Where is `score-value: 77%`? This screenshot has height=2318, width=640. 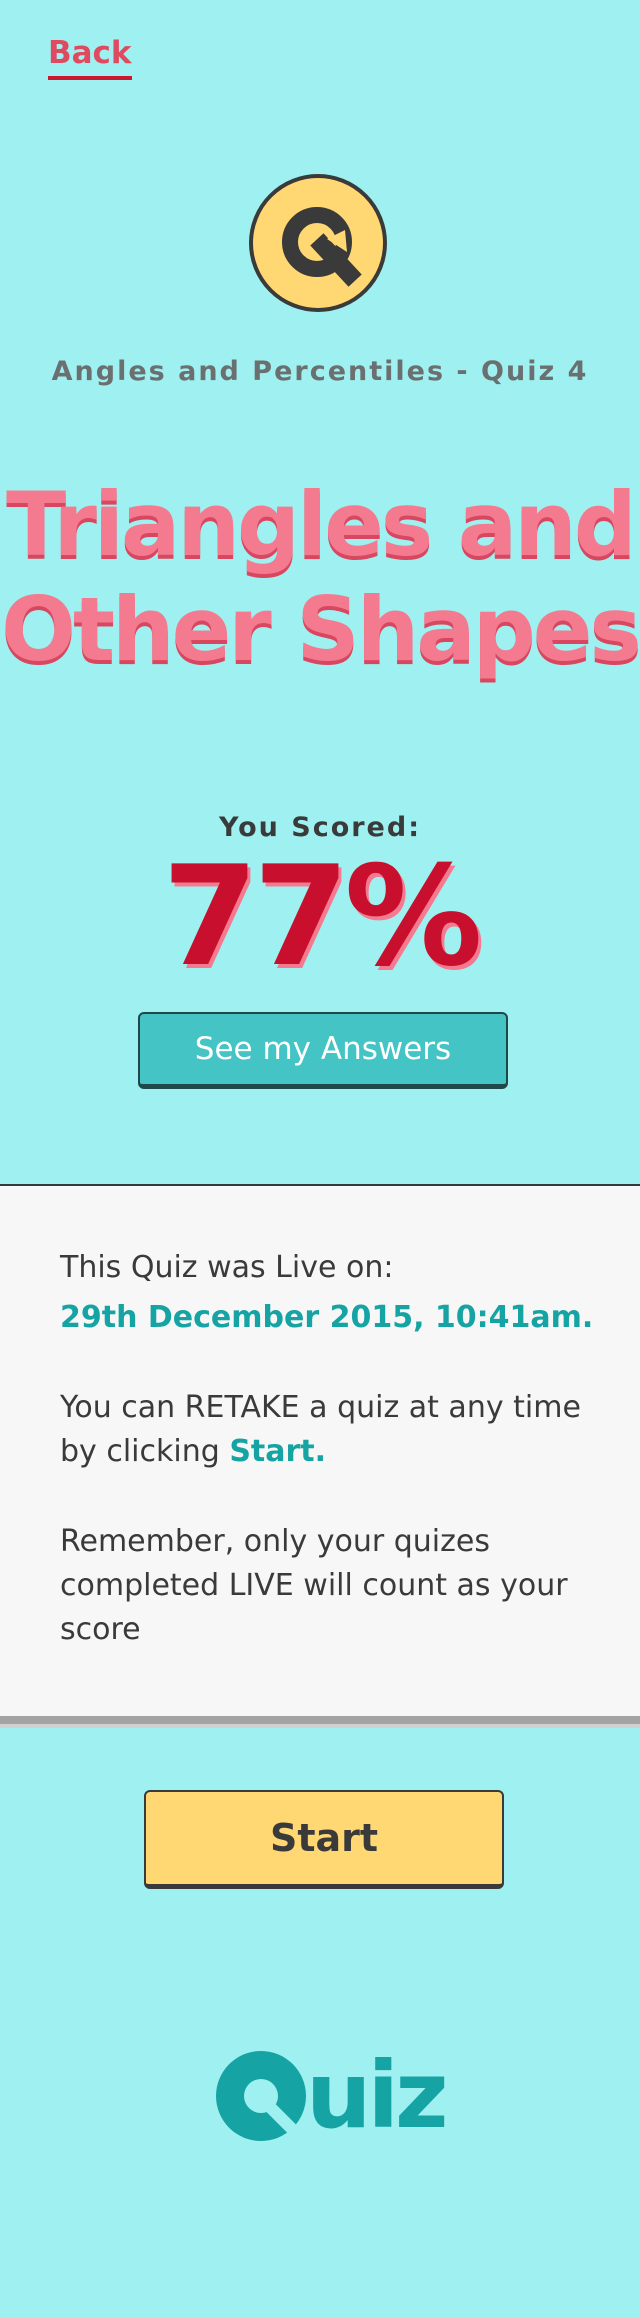
score-value: 77% is located at coordinates (322, 916).